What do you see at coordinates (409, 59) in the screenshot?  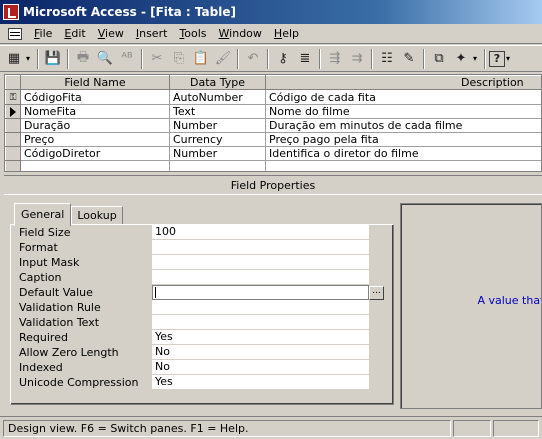 I see `build-icon: ✎` at bounding box center [409, 59].